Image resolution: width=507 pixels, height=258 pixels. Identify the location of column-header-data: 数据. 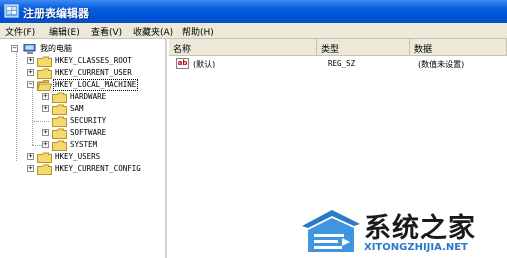
(458, 47).